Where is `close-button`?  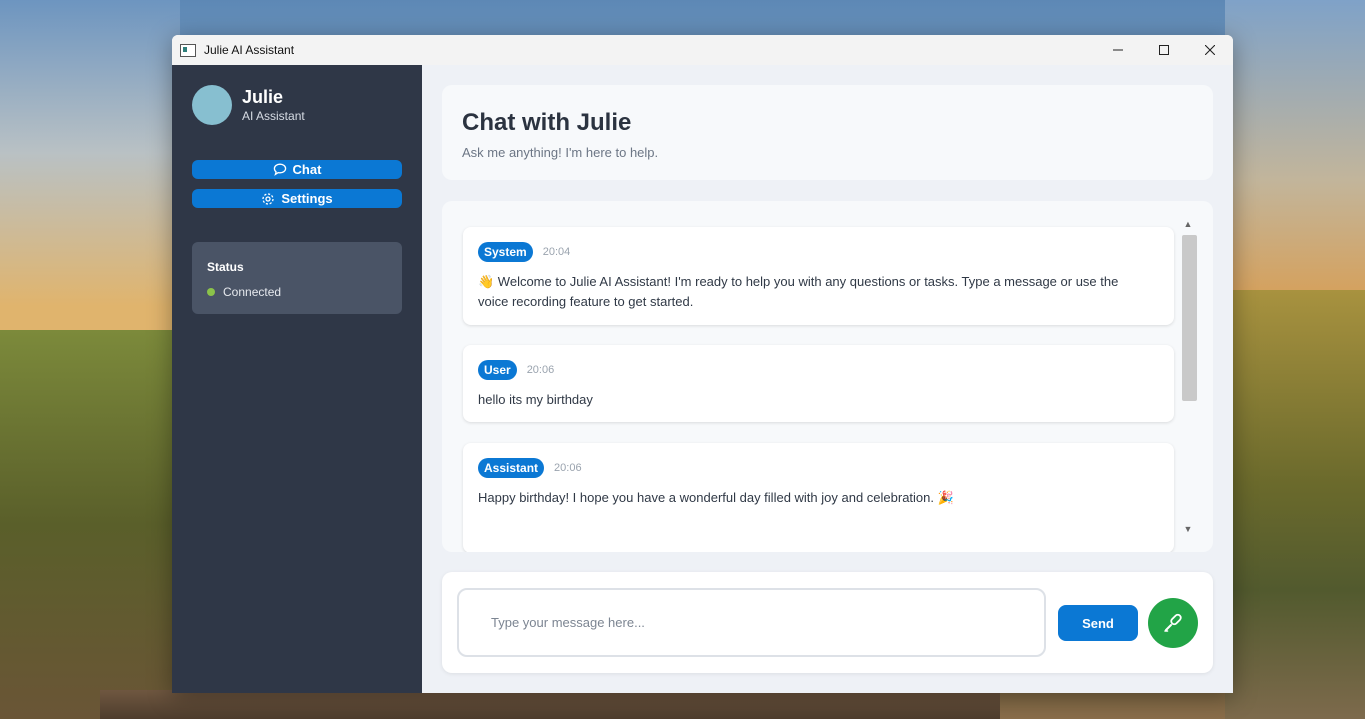 close-button is located at coordinates (1210, 50).